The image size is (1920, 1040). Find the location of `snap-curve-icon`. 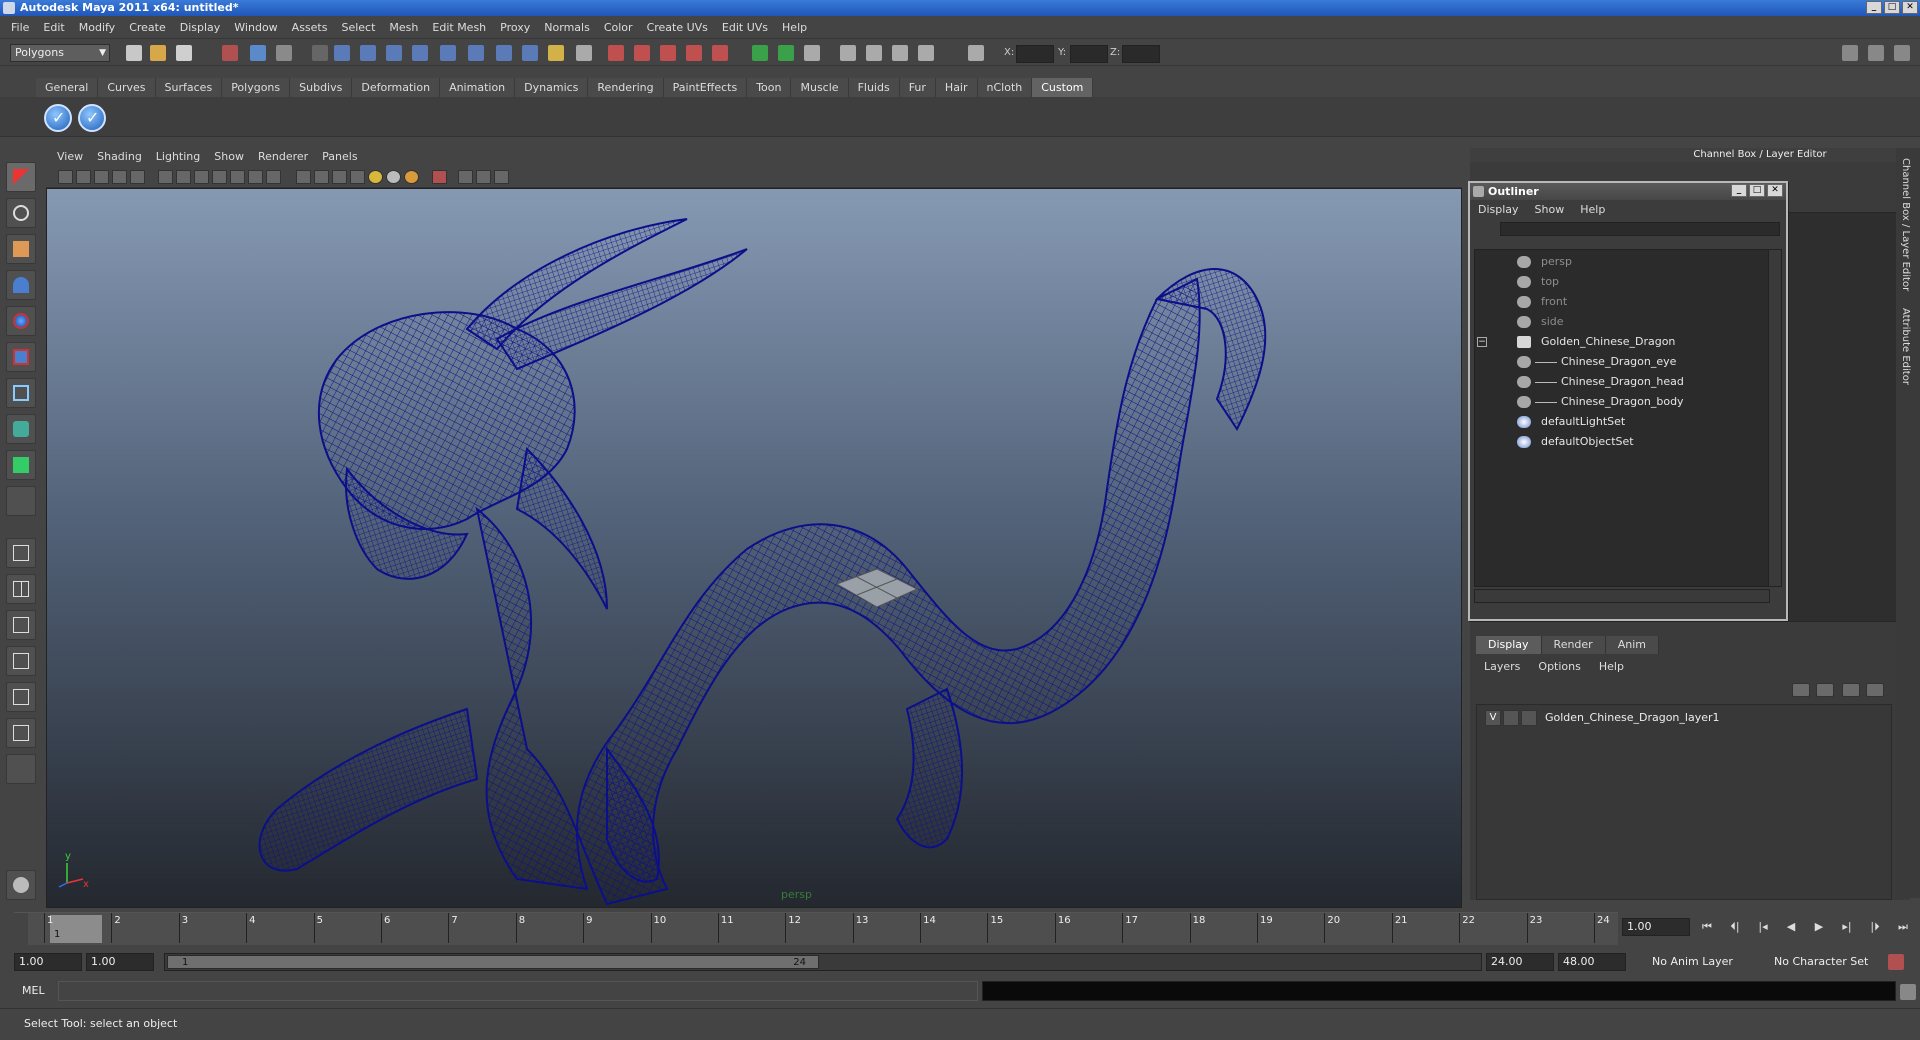

snap-curve-icon is located at coordinates (368, 53).